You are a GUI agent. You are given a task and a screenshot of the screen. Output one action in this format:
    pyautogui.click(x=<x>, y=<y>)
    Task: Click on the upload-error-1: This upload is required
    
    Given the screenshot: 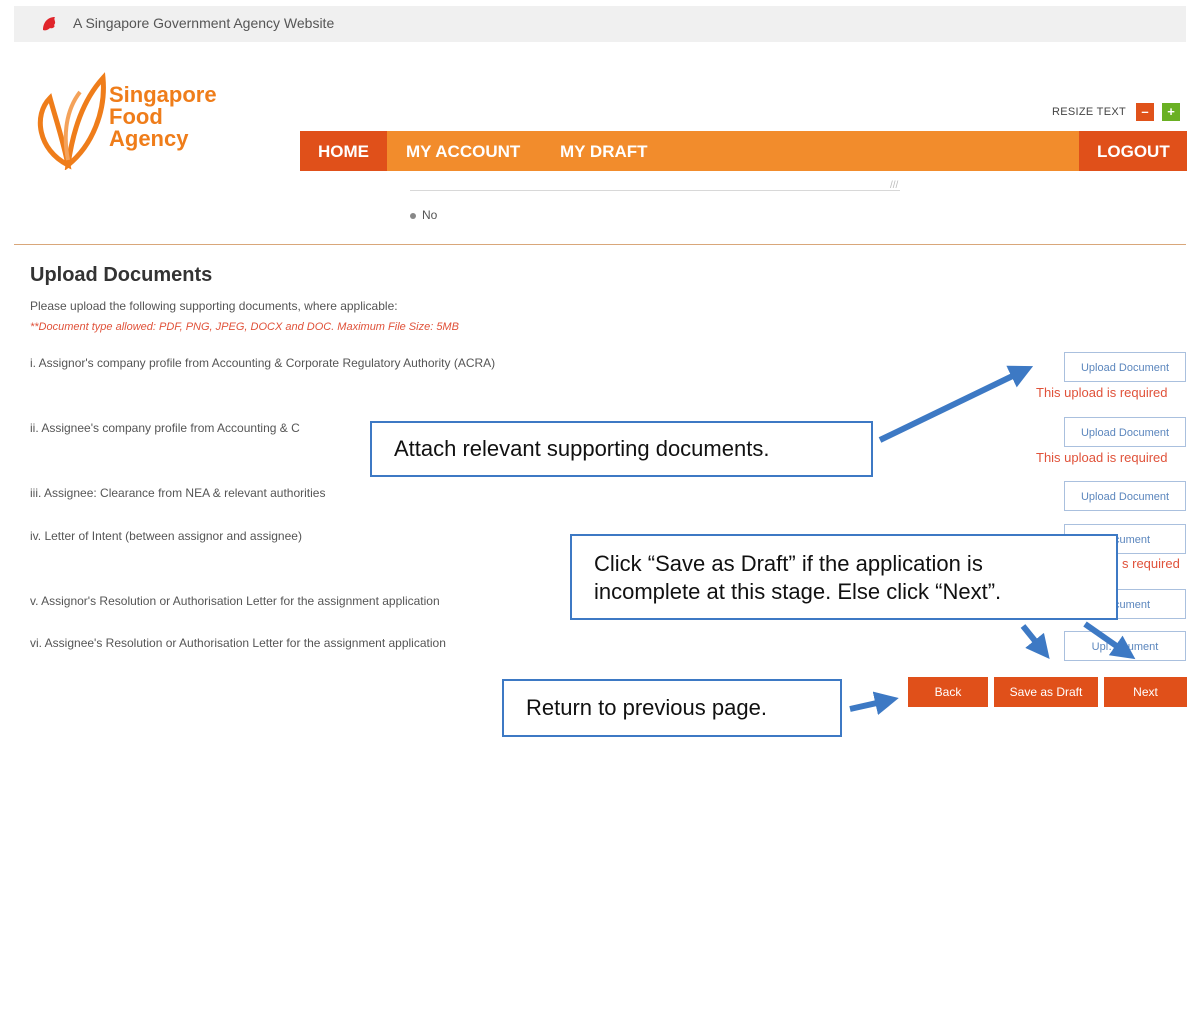 What is the action you would take?
    pyautogui.click(x=1102, y=392)
    